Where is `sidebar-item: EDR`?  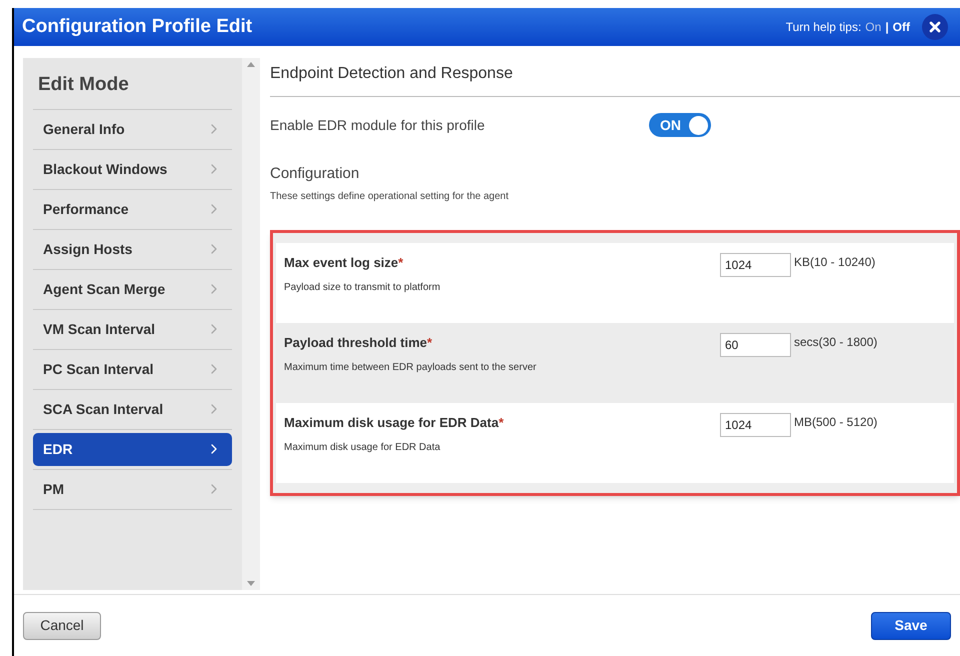
sidebar-item: EDR is located at coordinates (132, 449).